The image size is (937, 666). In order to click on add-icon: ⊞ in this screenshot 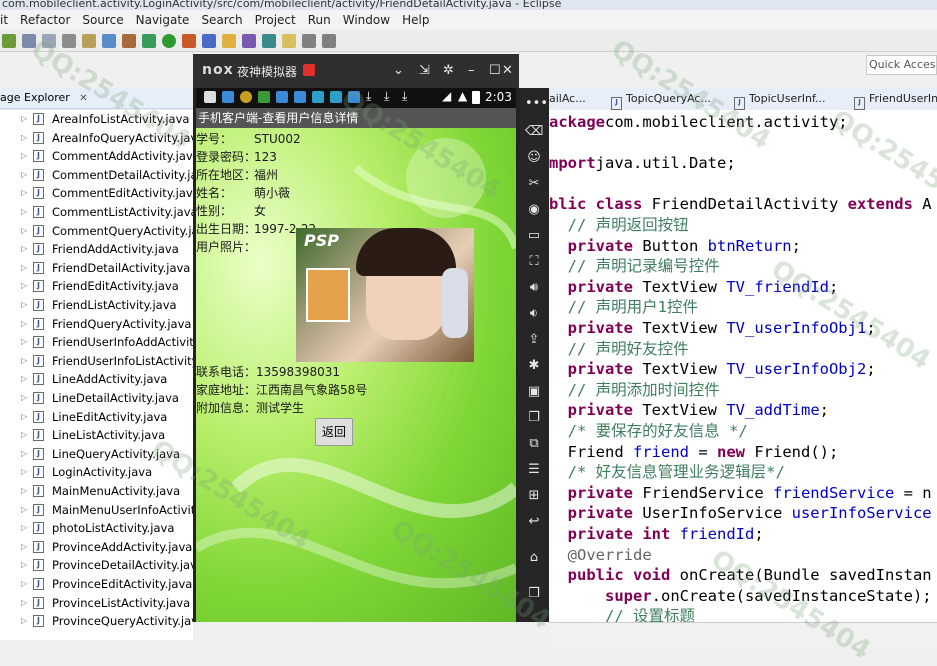, I will do `click(534, 496)`.